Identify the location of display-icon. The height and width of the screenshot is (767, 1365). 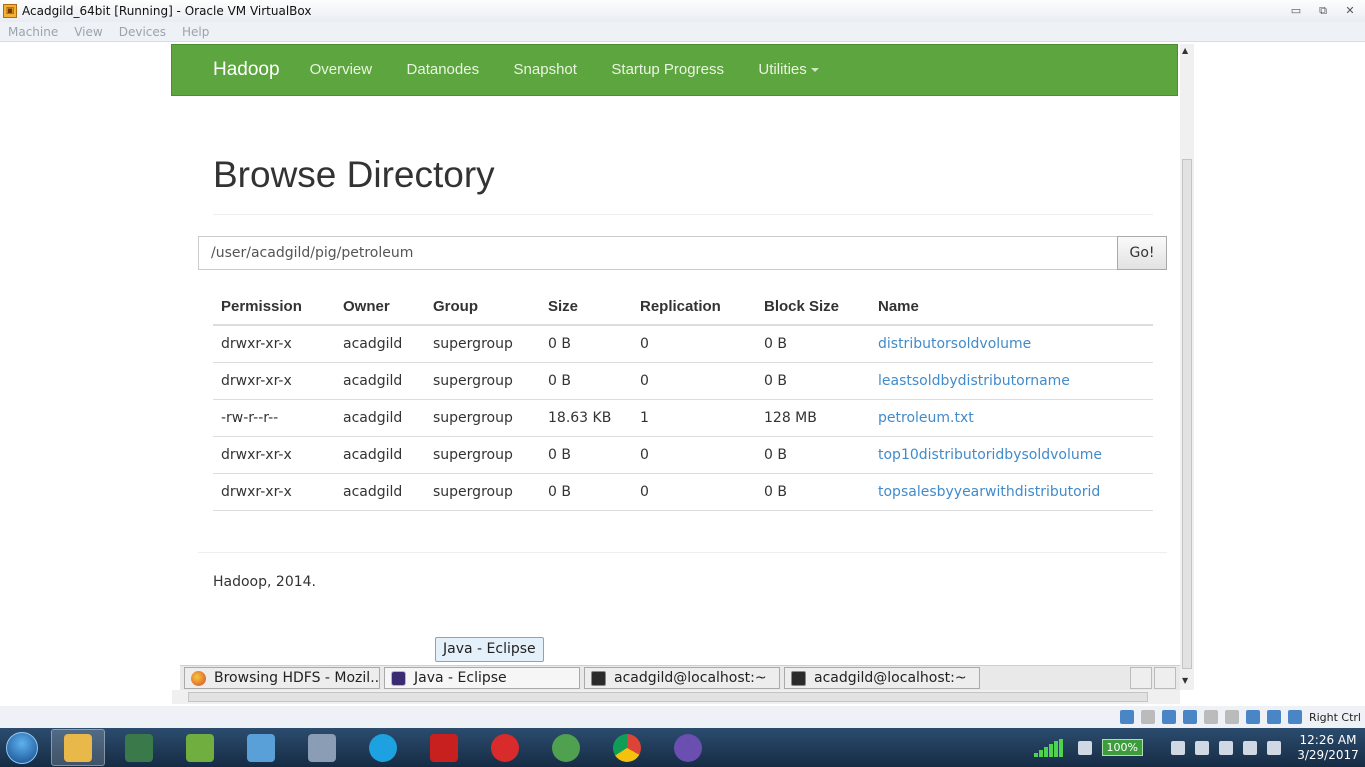
(1252, 717).